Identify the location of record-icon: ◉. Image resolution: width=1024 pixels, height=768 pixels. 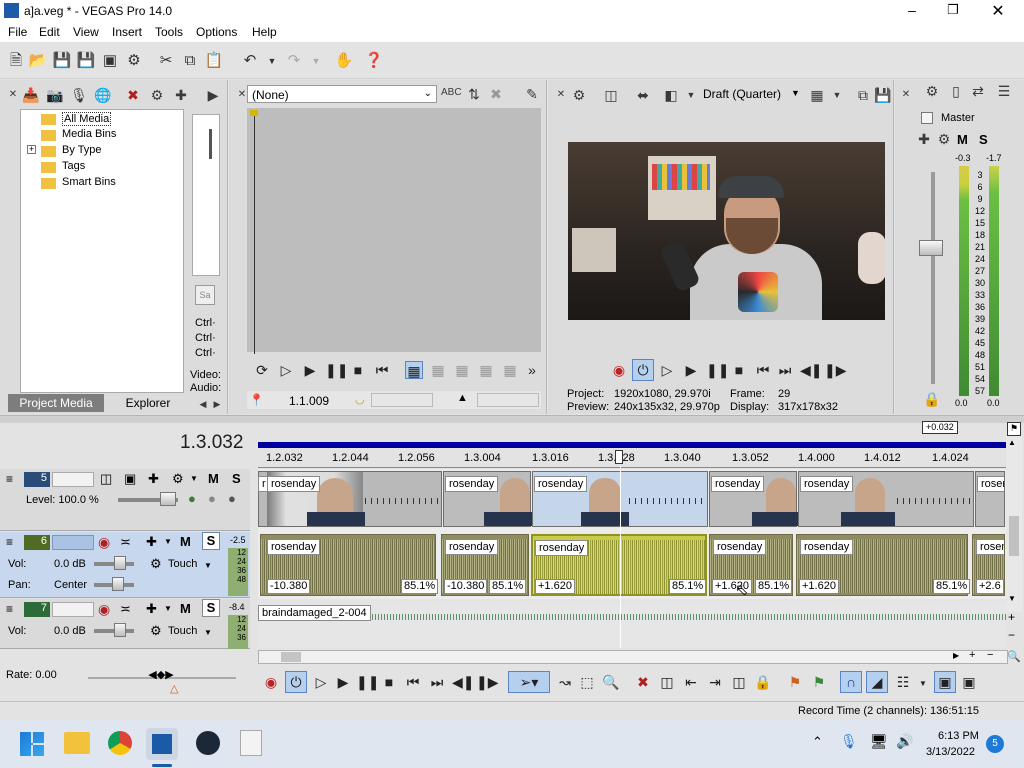
(619, 370).